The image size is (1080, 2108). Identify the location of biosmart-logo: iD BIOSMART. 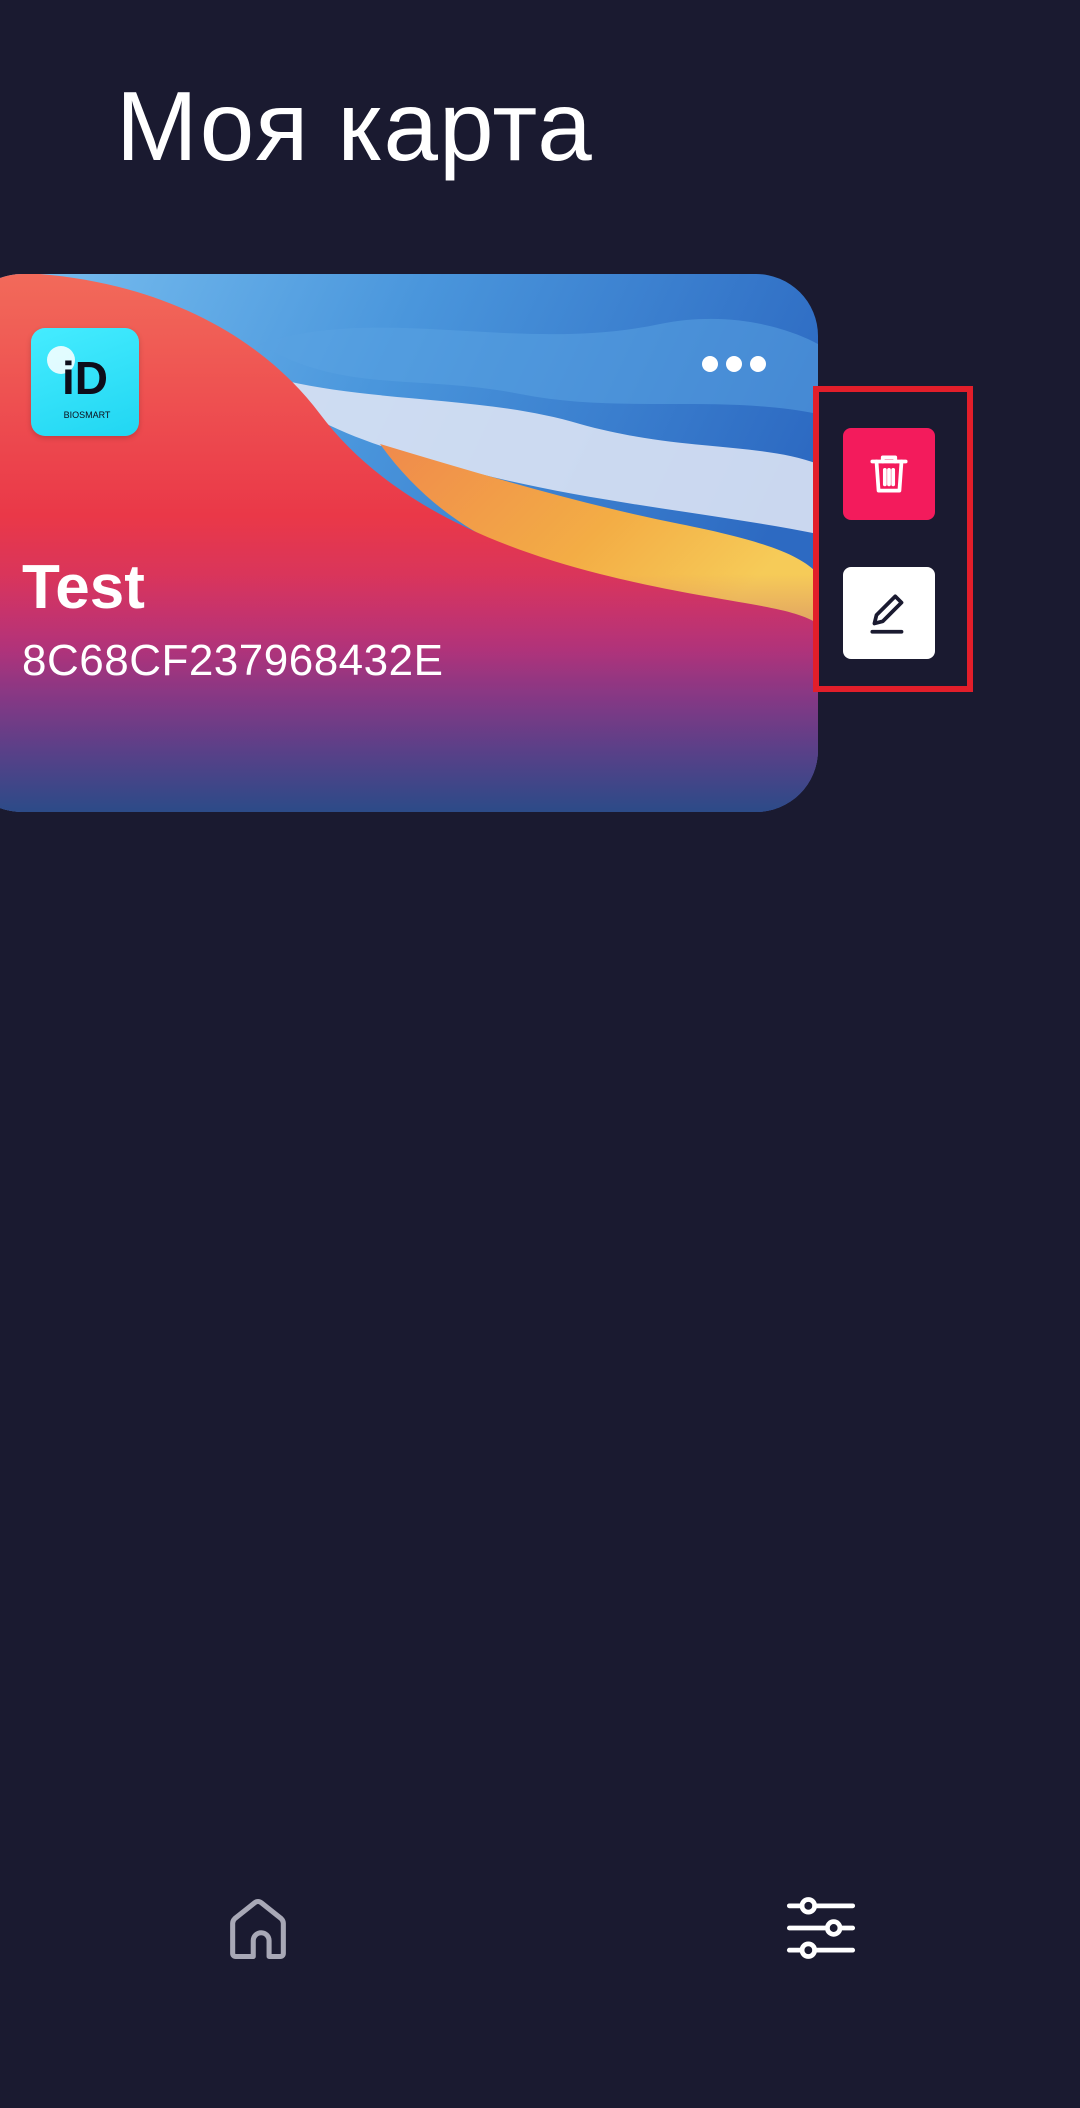
(85, 382).